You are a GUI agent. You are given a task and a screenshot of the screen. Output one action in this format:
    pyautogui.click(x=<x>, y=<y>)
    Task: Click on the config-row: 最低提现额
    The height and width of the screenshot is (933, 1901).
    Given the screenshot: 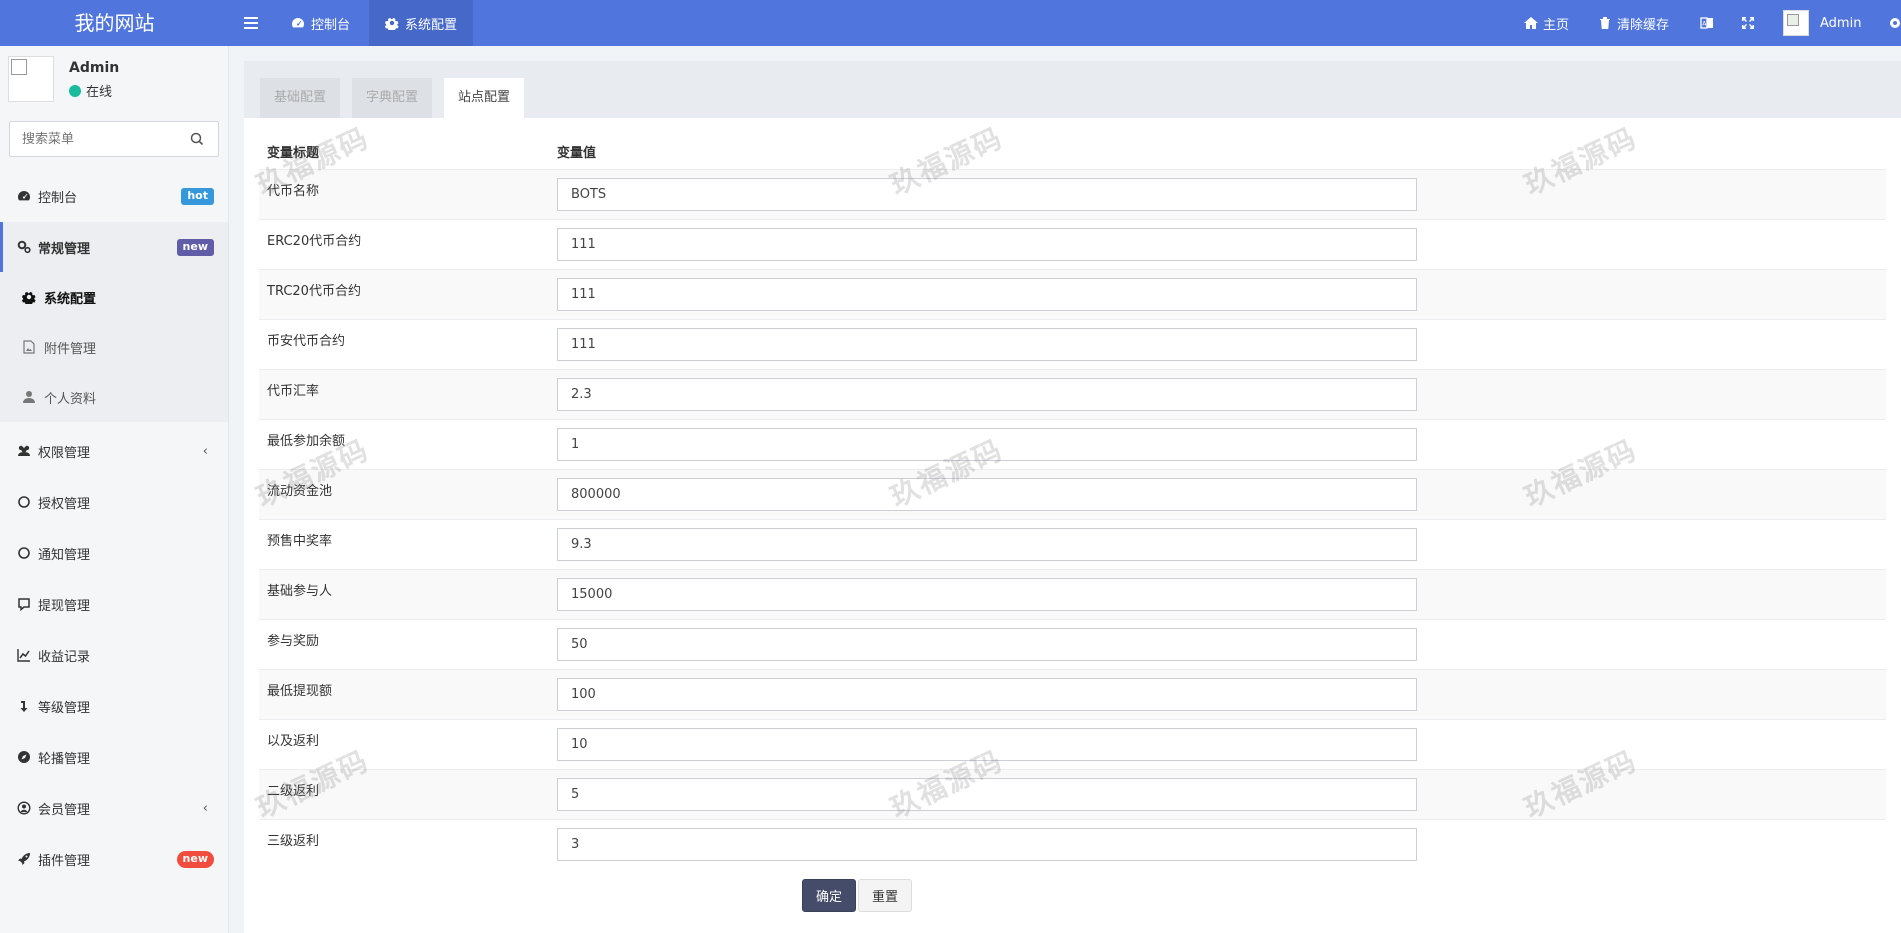 What is the action you would take?
    pyautogui.click(x=1072, y=694)
    